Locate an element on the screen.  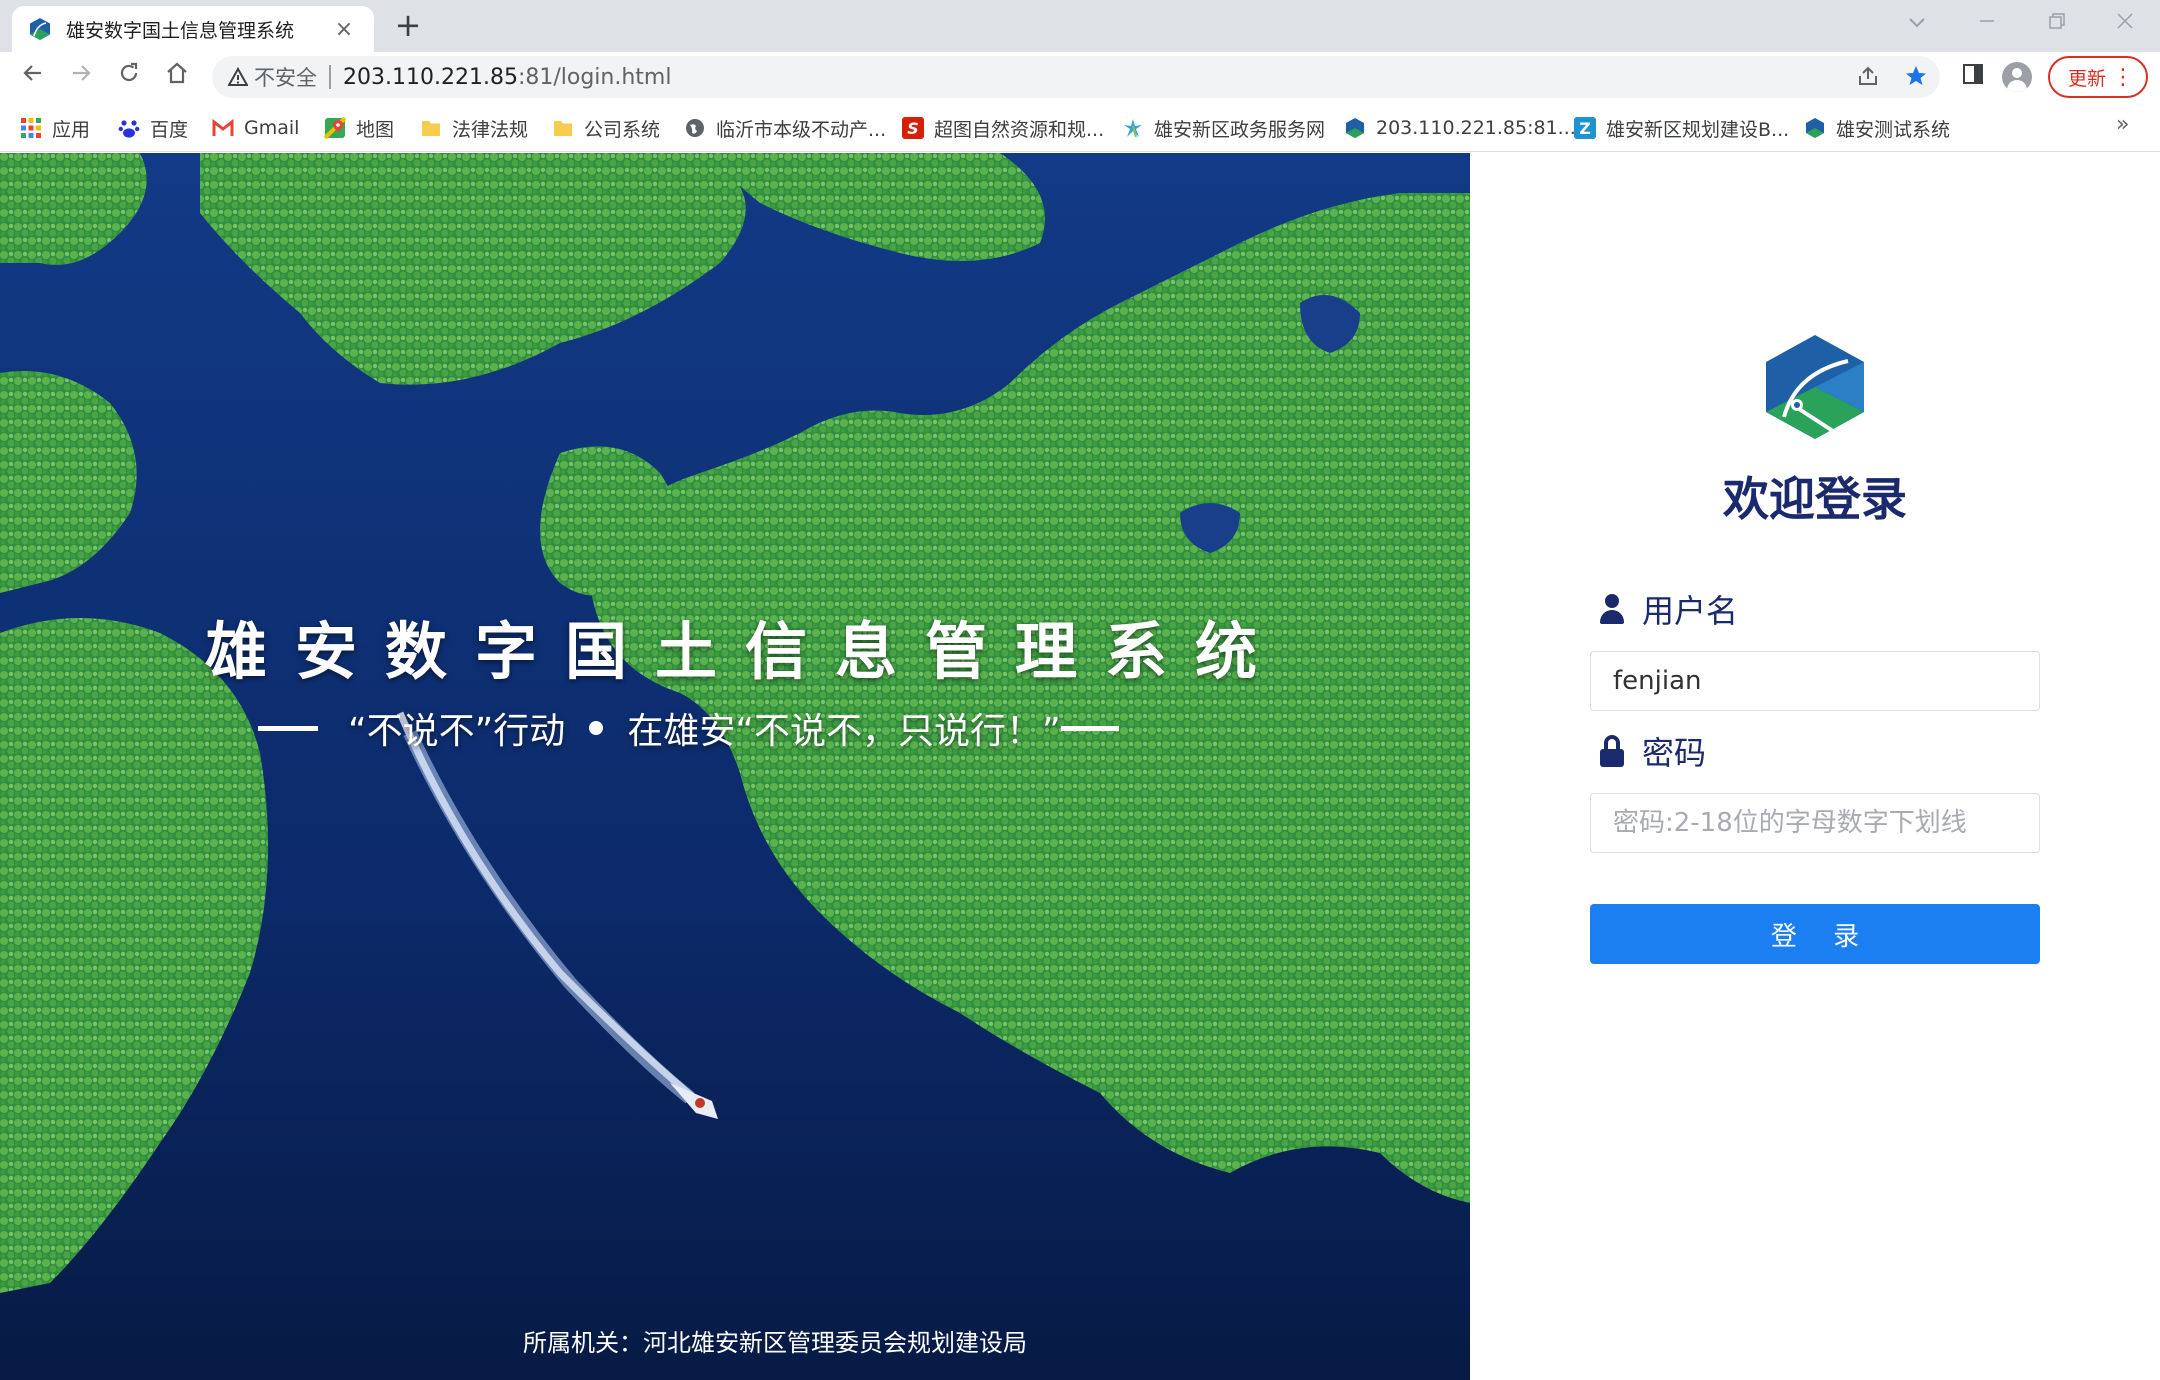
password-label: 密码 is located at coordinates (1674, 753).